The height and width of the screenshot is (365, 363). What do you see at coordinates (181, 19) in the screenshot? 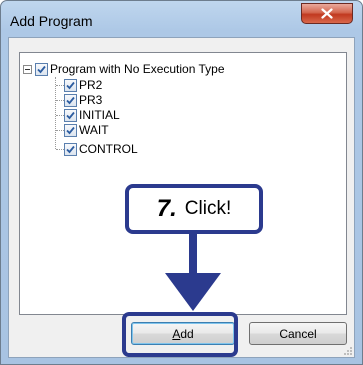
I see `title-bar: Add Program` at bounding box center [181, 19].